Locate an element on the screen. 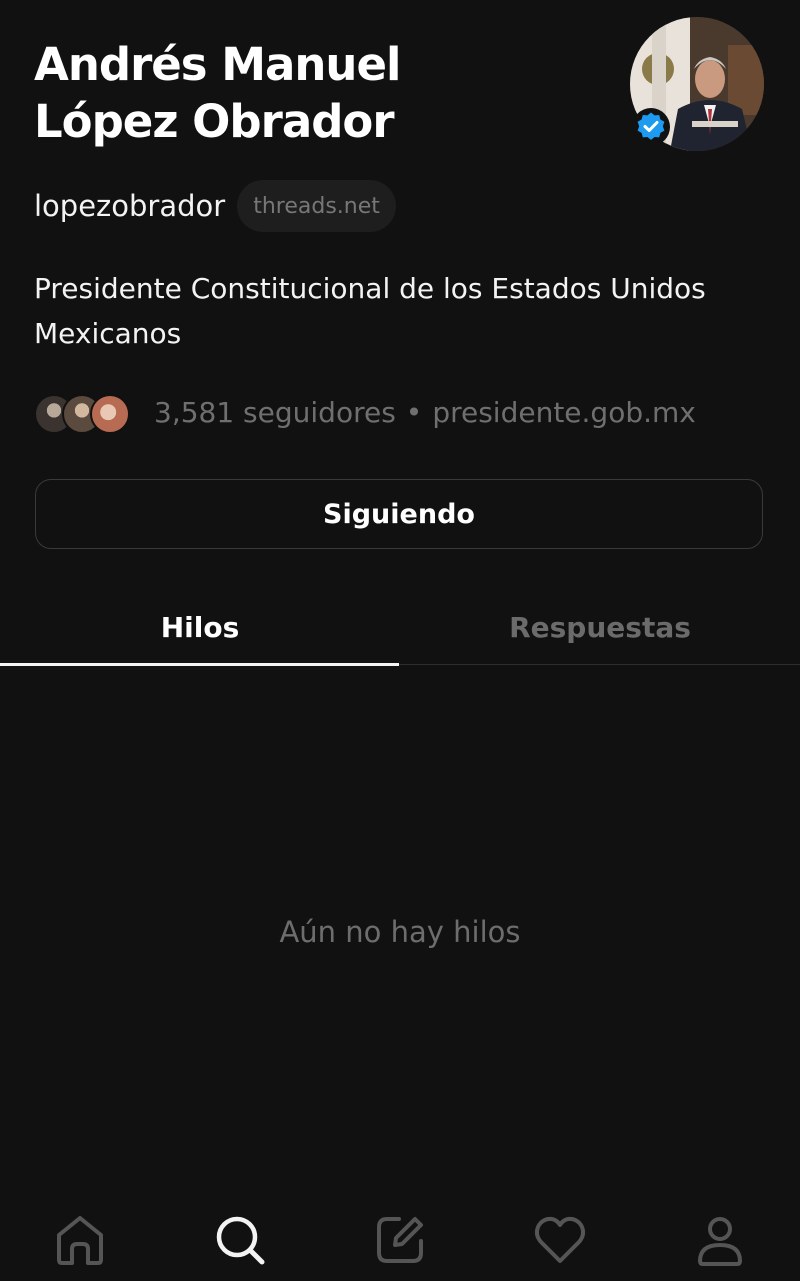 This screenshot has width=800, height=1281. active-tab-indicator is located at coordinates (199, 664).